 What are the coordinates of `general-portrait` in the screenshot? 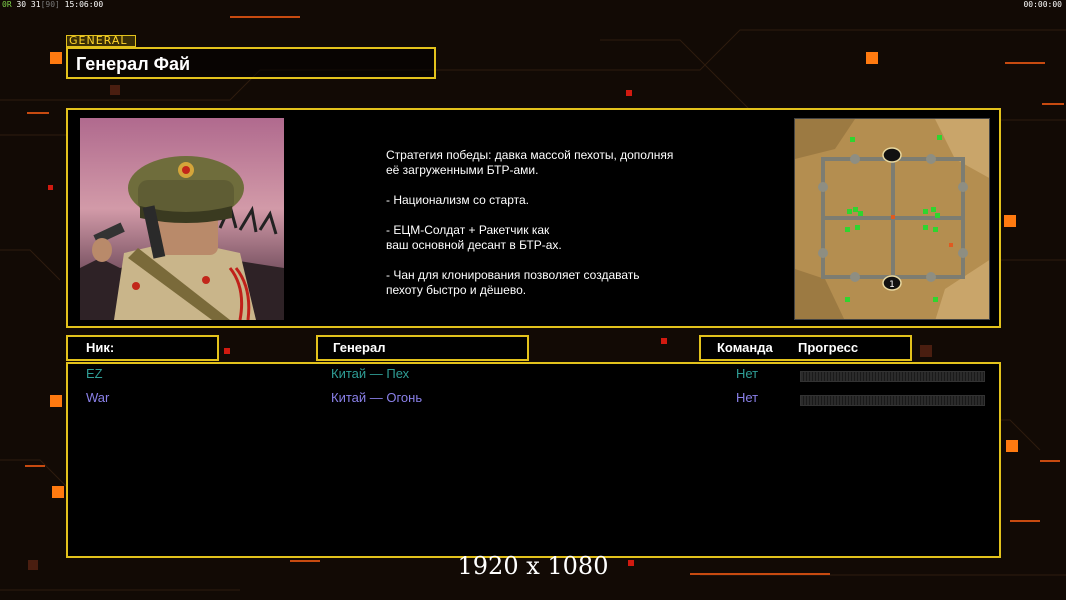 It's located at (182, 219).